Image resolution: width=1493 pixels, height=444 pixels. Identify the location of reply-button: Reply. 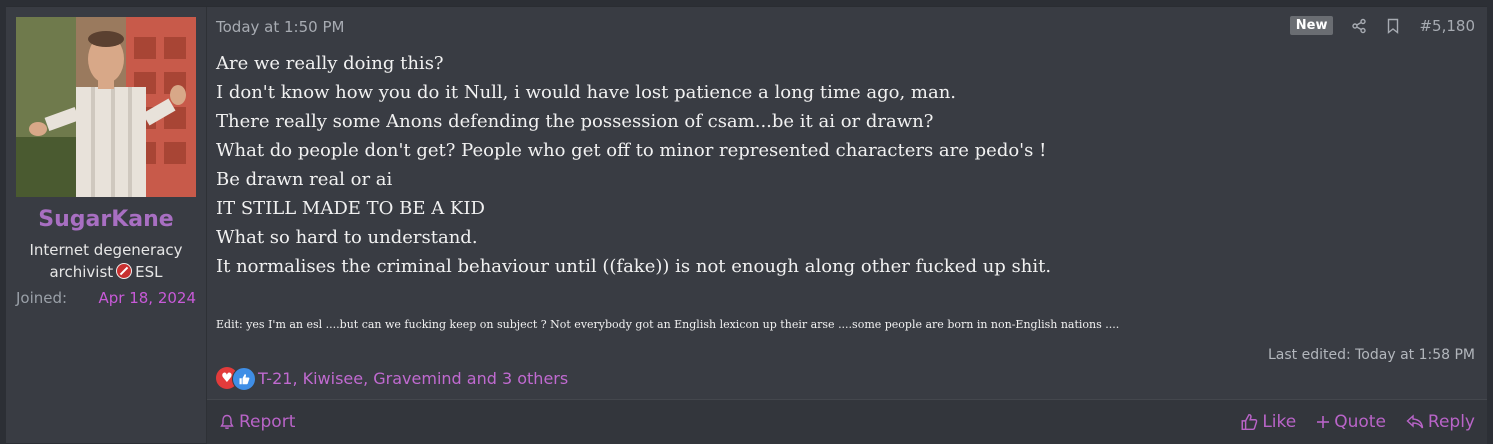
(1440, 422).